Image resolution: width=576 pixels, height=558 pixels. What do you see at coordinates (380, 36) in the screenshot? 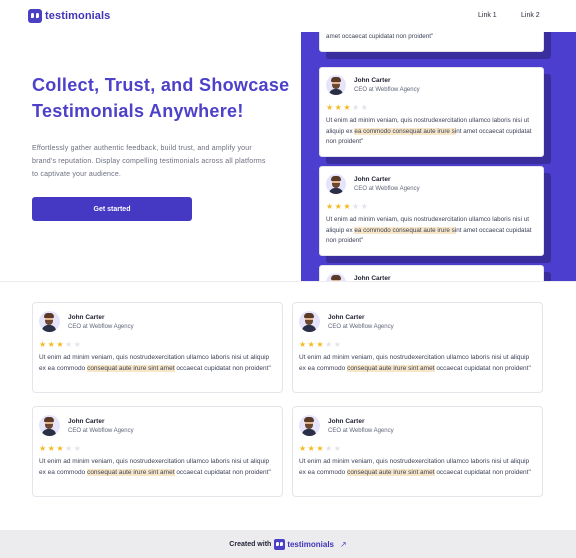
I see `testimonial-text: amet occaecat cupidatat non proident"` at bounding box center [380, 36].